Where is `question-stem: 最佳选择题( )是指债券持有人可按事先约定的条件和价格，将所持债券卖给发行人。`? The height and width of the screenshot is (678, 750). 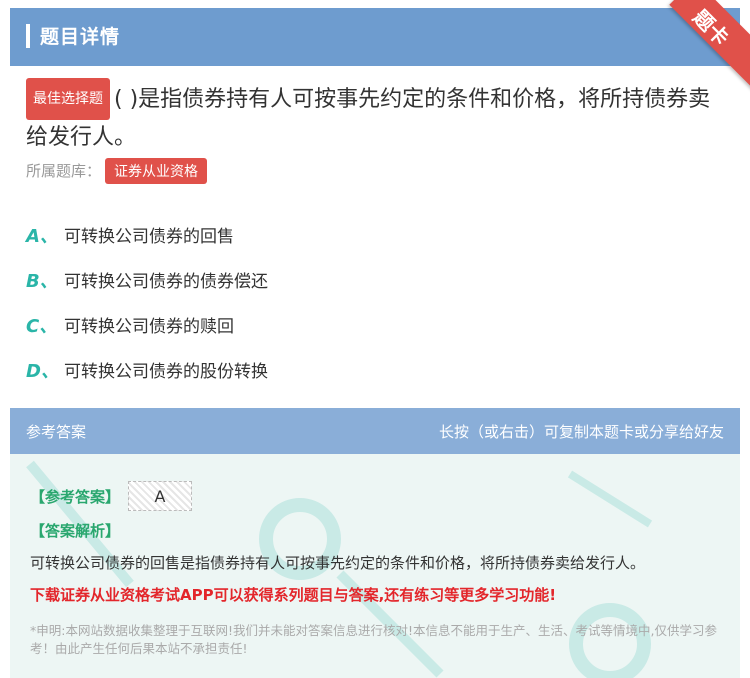 question-stem: 最佳选择题( )是指债券持有人可按事先约定的条件和价格，将所持债券卖给发行人。 is located at coordinates (376, 117).